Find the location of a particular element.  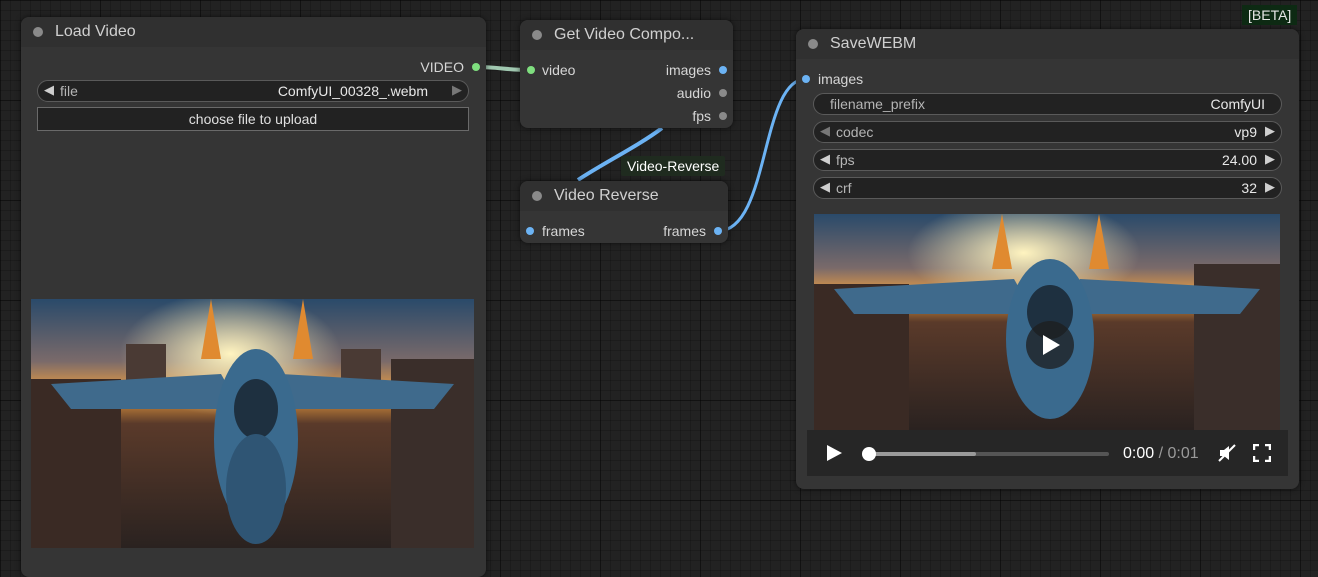

time-display: 0:00 / 0:01 is located at coordinates (1161, 454).